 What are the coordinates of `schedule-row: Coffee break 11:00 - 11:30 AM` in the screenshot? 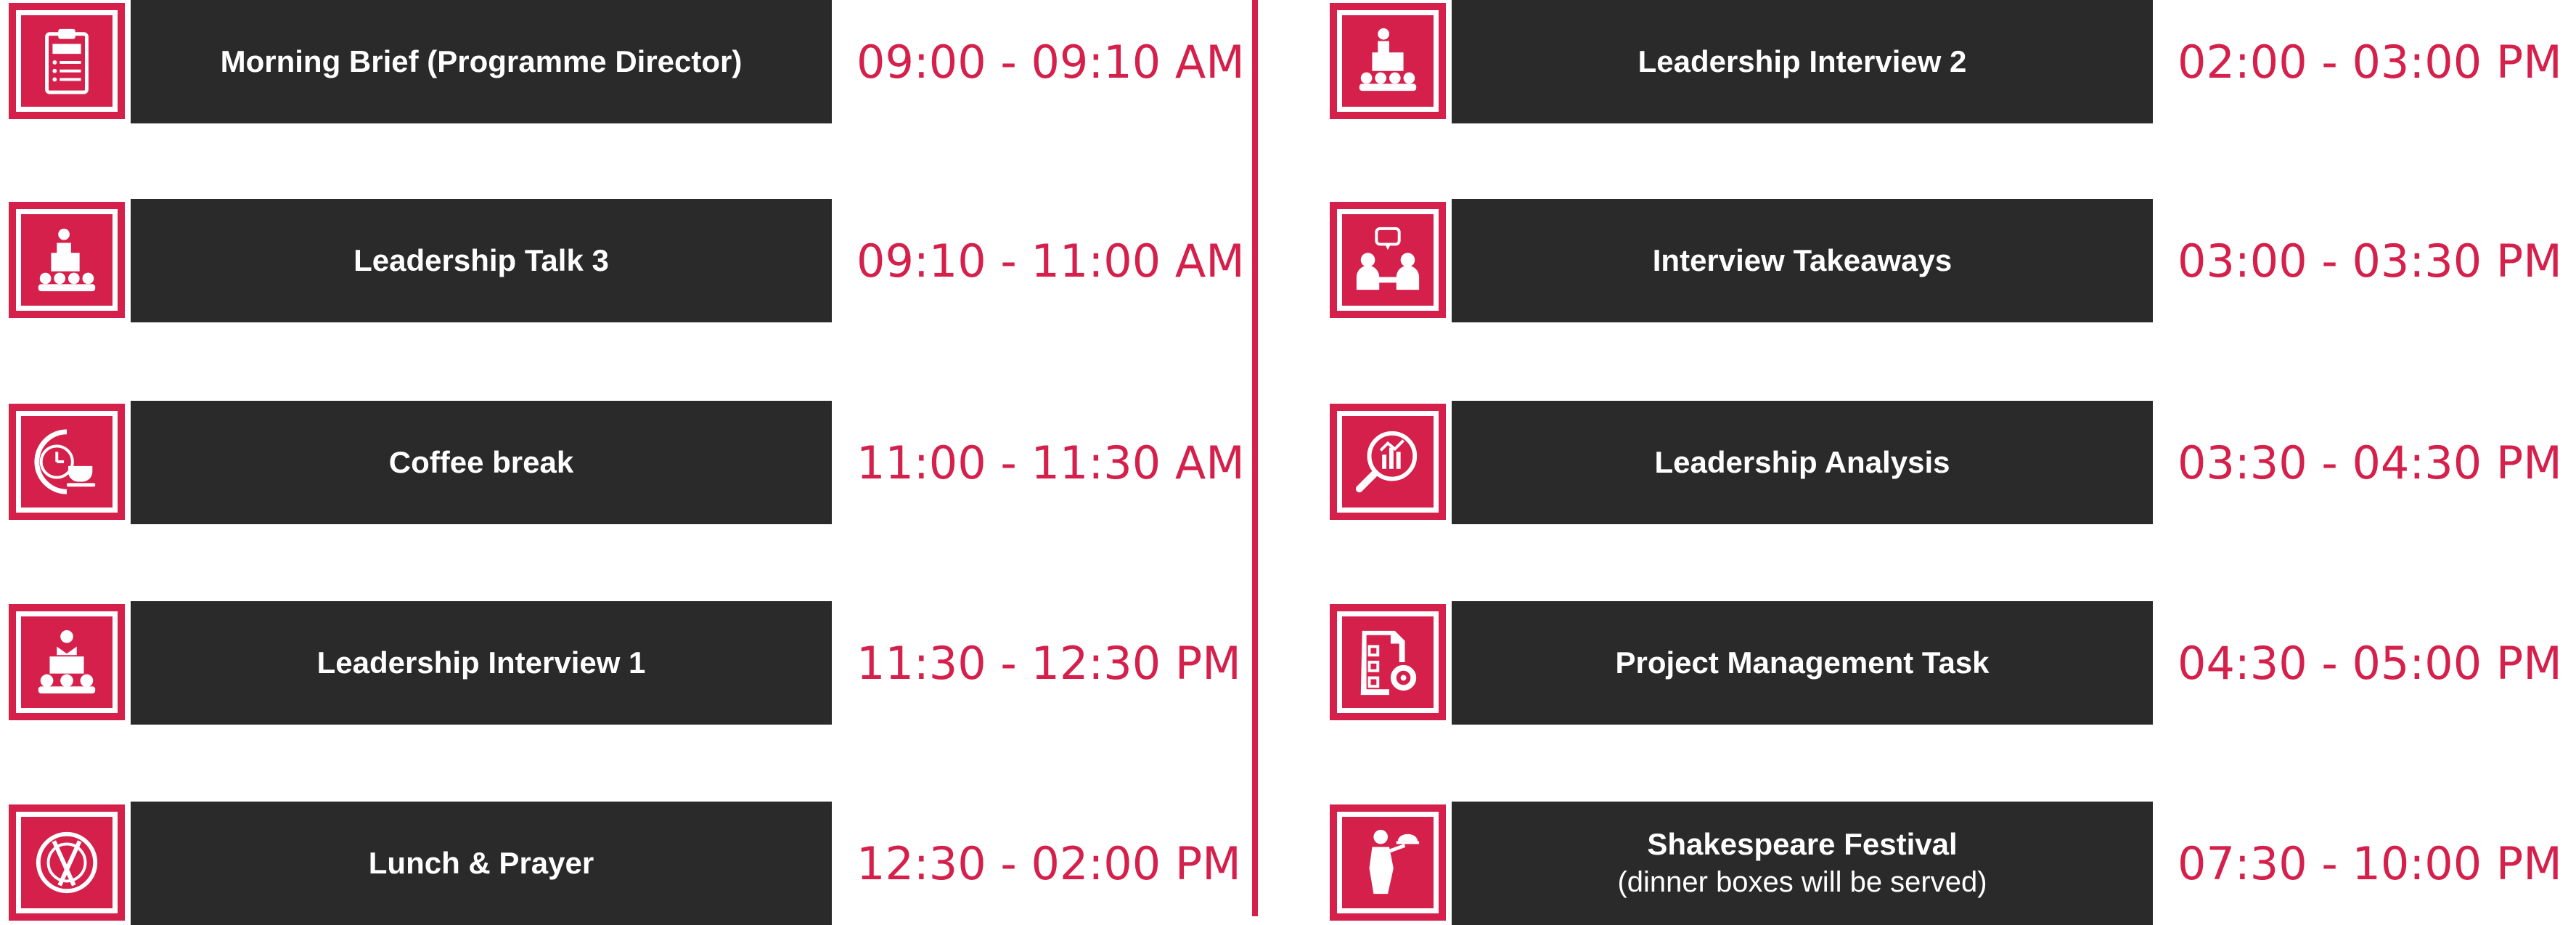 It's located at (632, 462).